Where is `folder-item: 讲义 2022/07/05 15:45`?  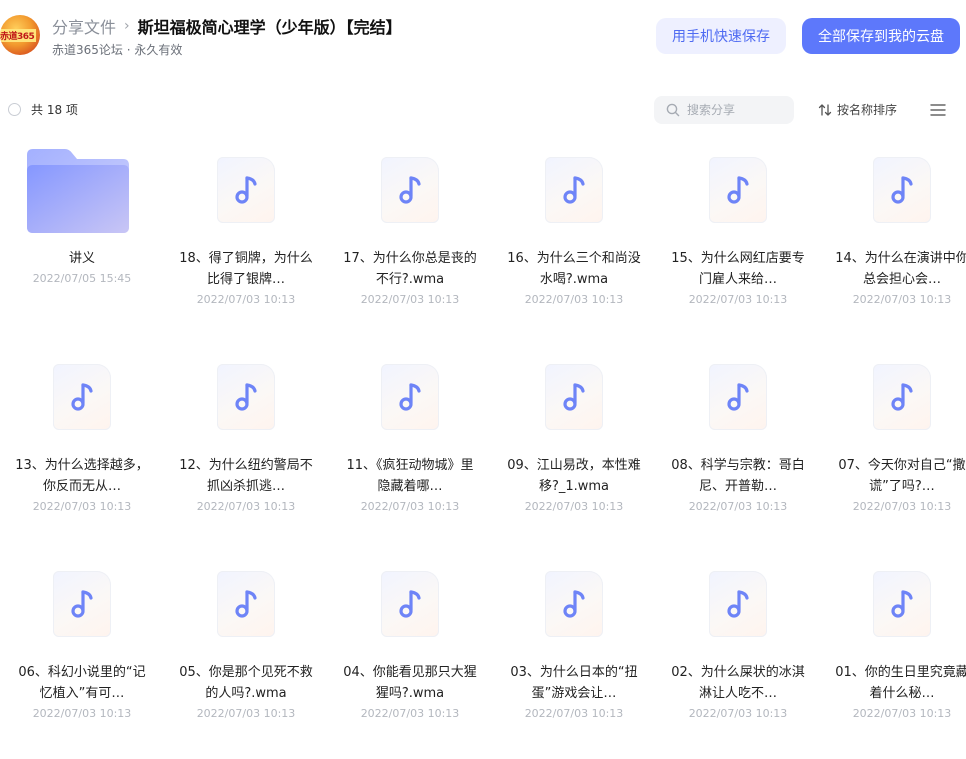
folder-item: 讲义 2022/07/05 15:45 is located at coordinates (82, 245).